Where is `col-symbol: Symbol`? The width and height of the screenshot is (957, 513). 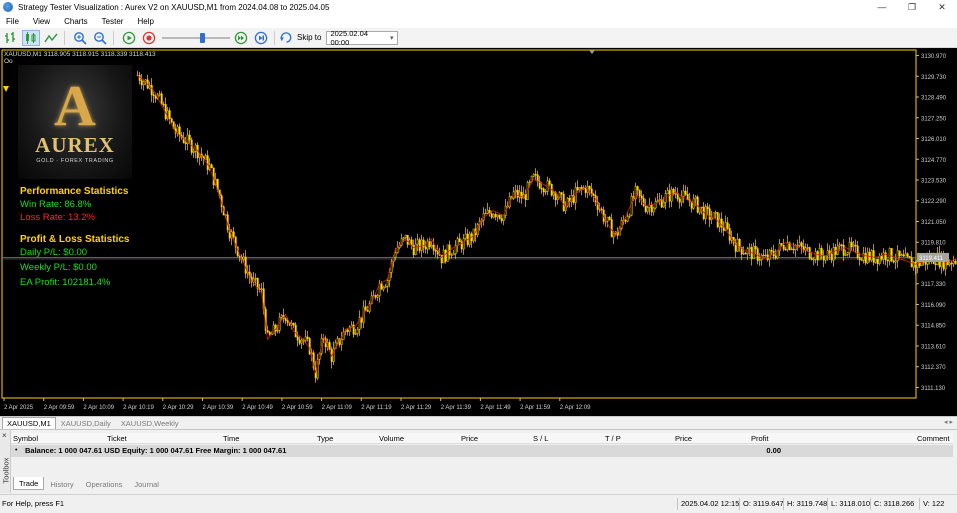 col-symbol: Symbol is located at coordinates (25, 438).